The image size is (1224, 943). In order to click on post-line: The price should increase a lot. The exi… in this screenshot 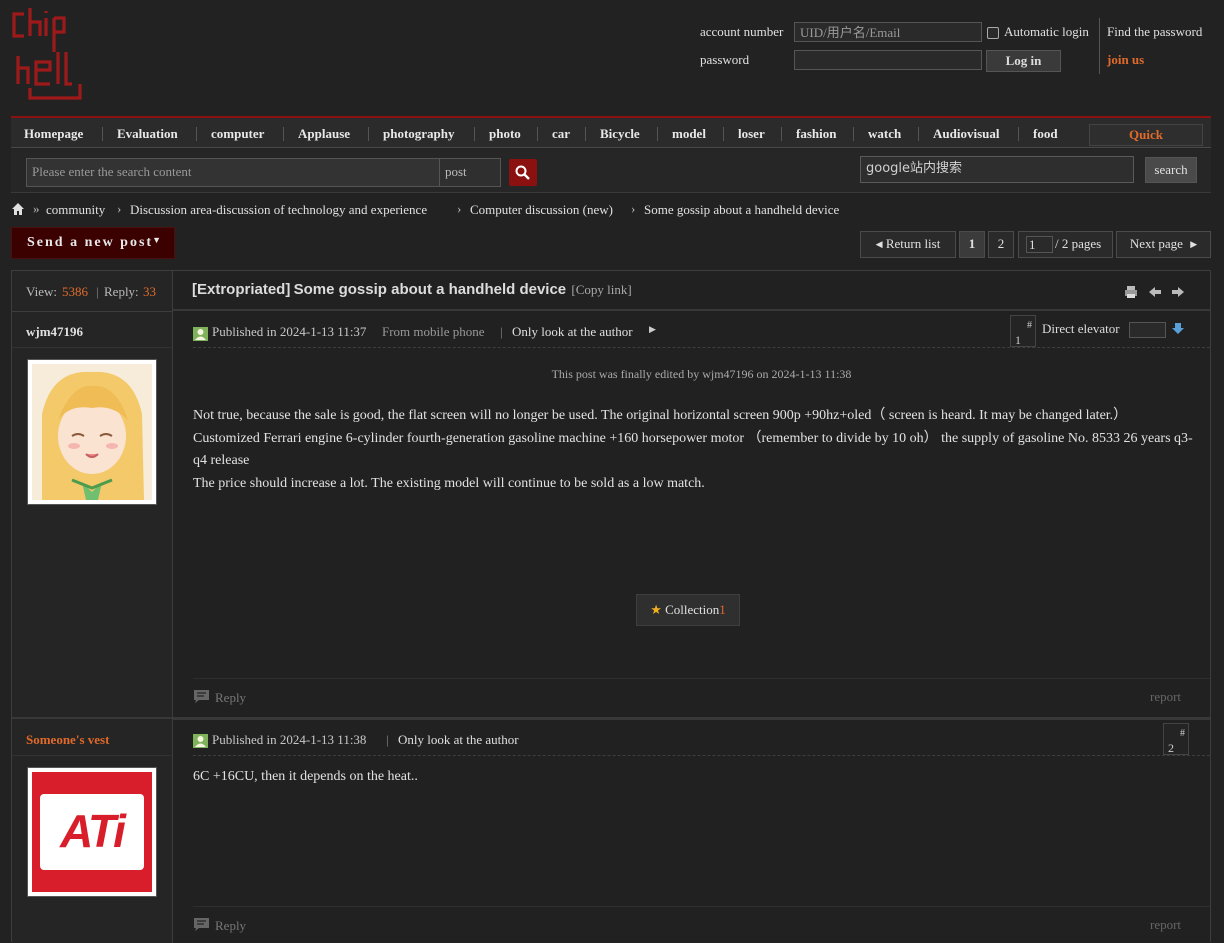, I will do `click(449, 483)`.